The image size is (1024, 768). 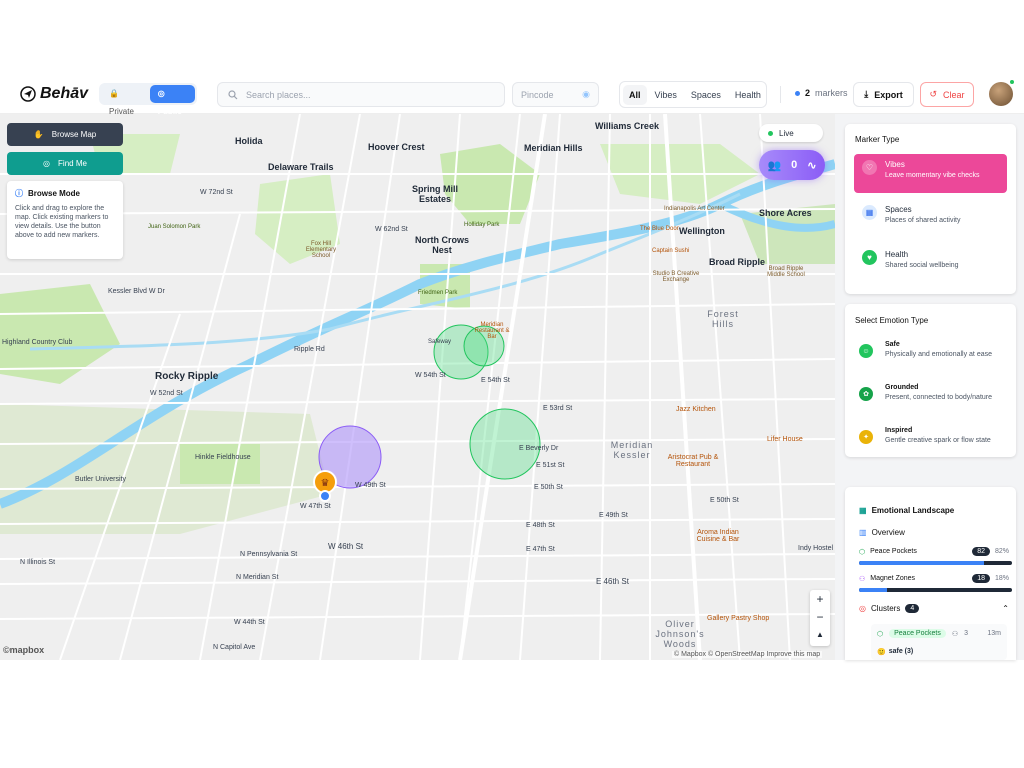 What do you see at coordinates (892, 320) in the screenshot?
I see `emotion-title: Select Emotion Type` at bounding box center [892, 320].